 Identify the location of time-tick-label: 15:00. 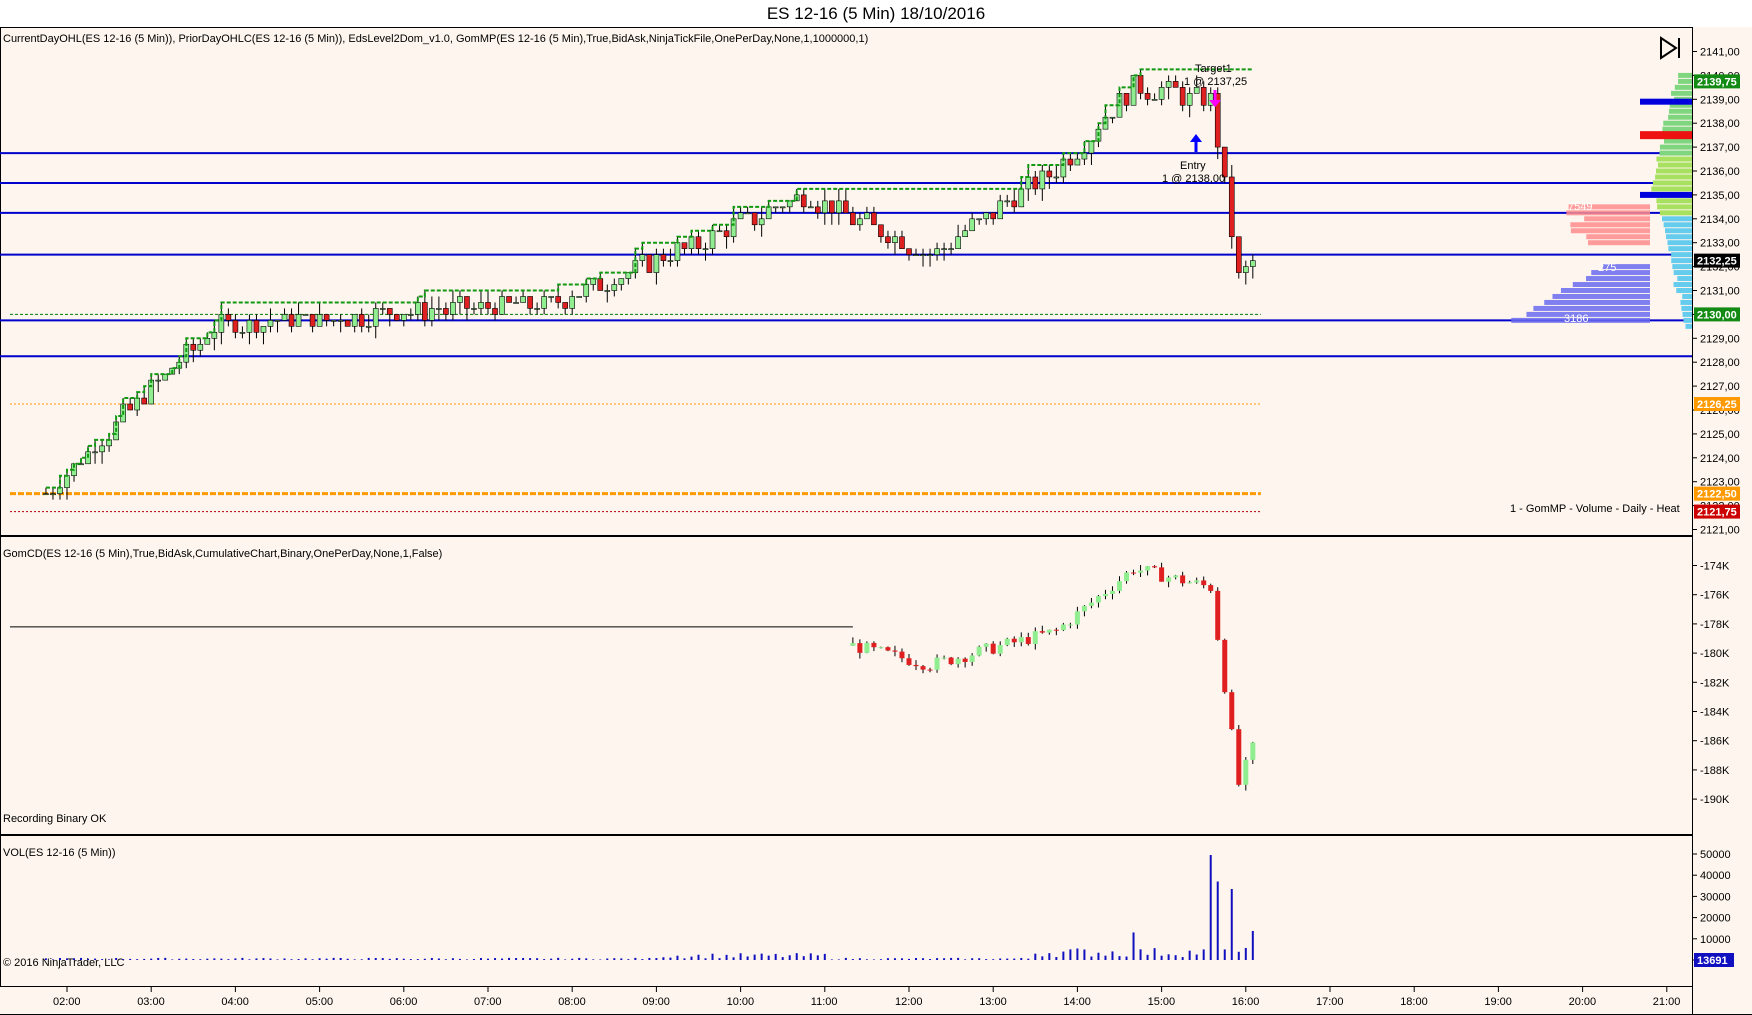
(1162, 1002).